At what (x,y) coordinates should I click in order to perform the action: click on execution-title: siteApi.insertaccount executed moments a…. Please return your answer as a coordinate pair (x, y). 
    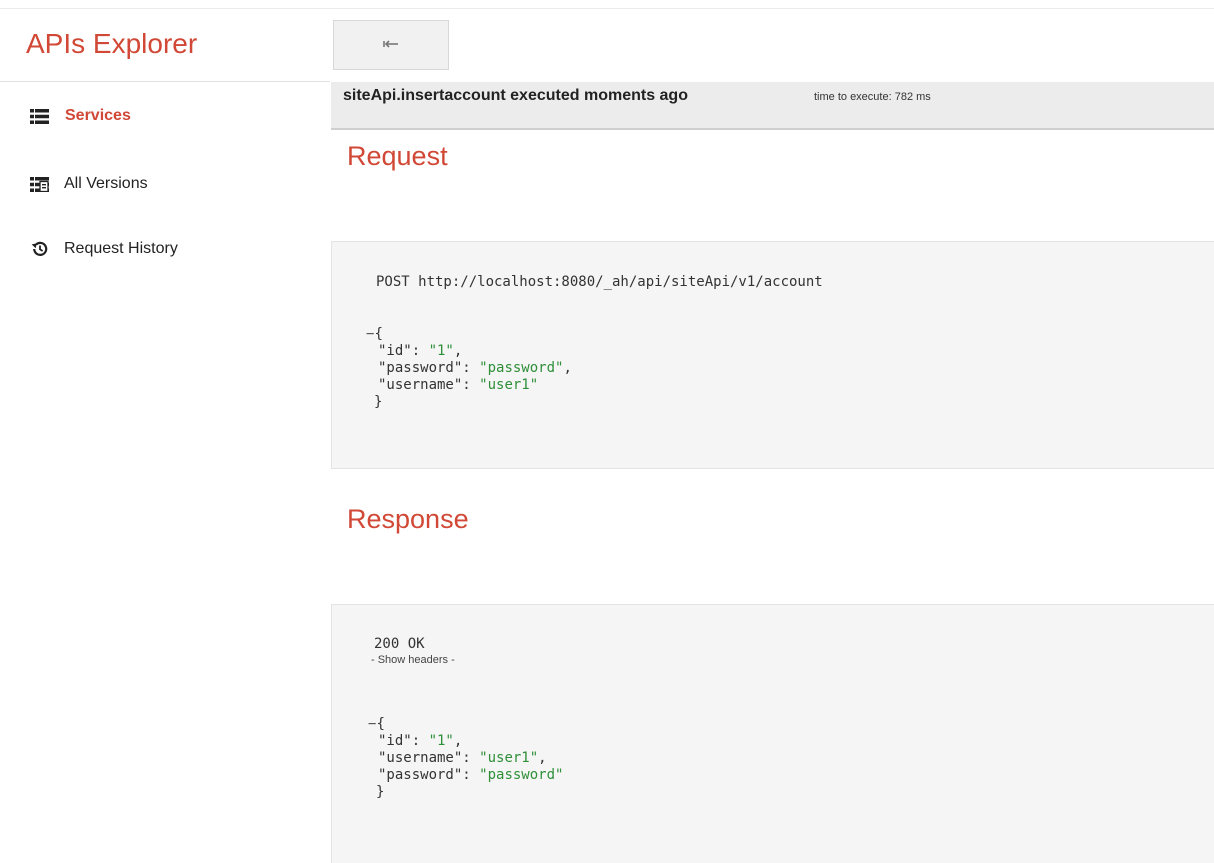
    Looking at the image, I should click on (515, 95).